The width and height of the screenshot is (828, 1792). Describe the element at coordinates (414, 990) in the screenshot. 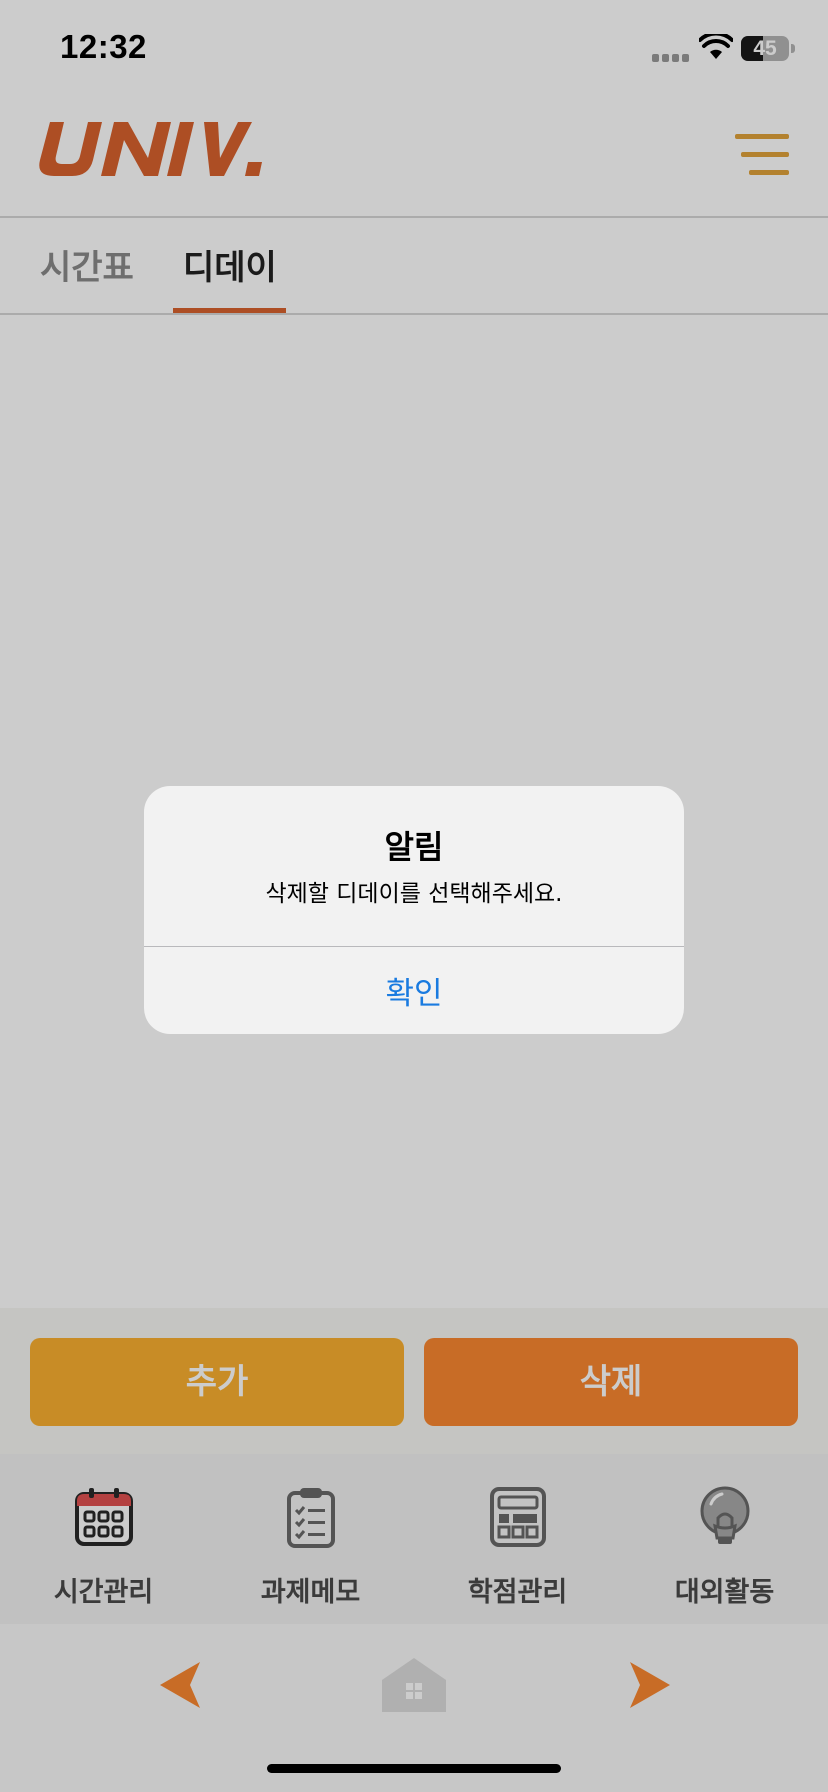

I see `alert-confirm-button: 확인` at that location.